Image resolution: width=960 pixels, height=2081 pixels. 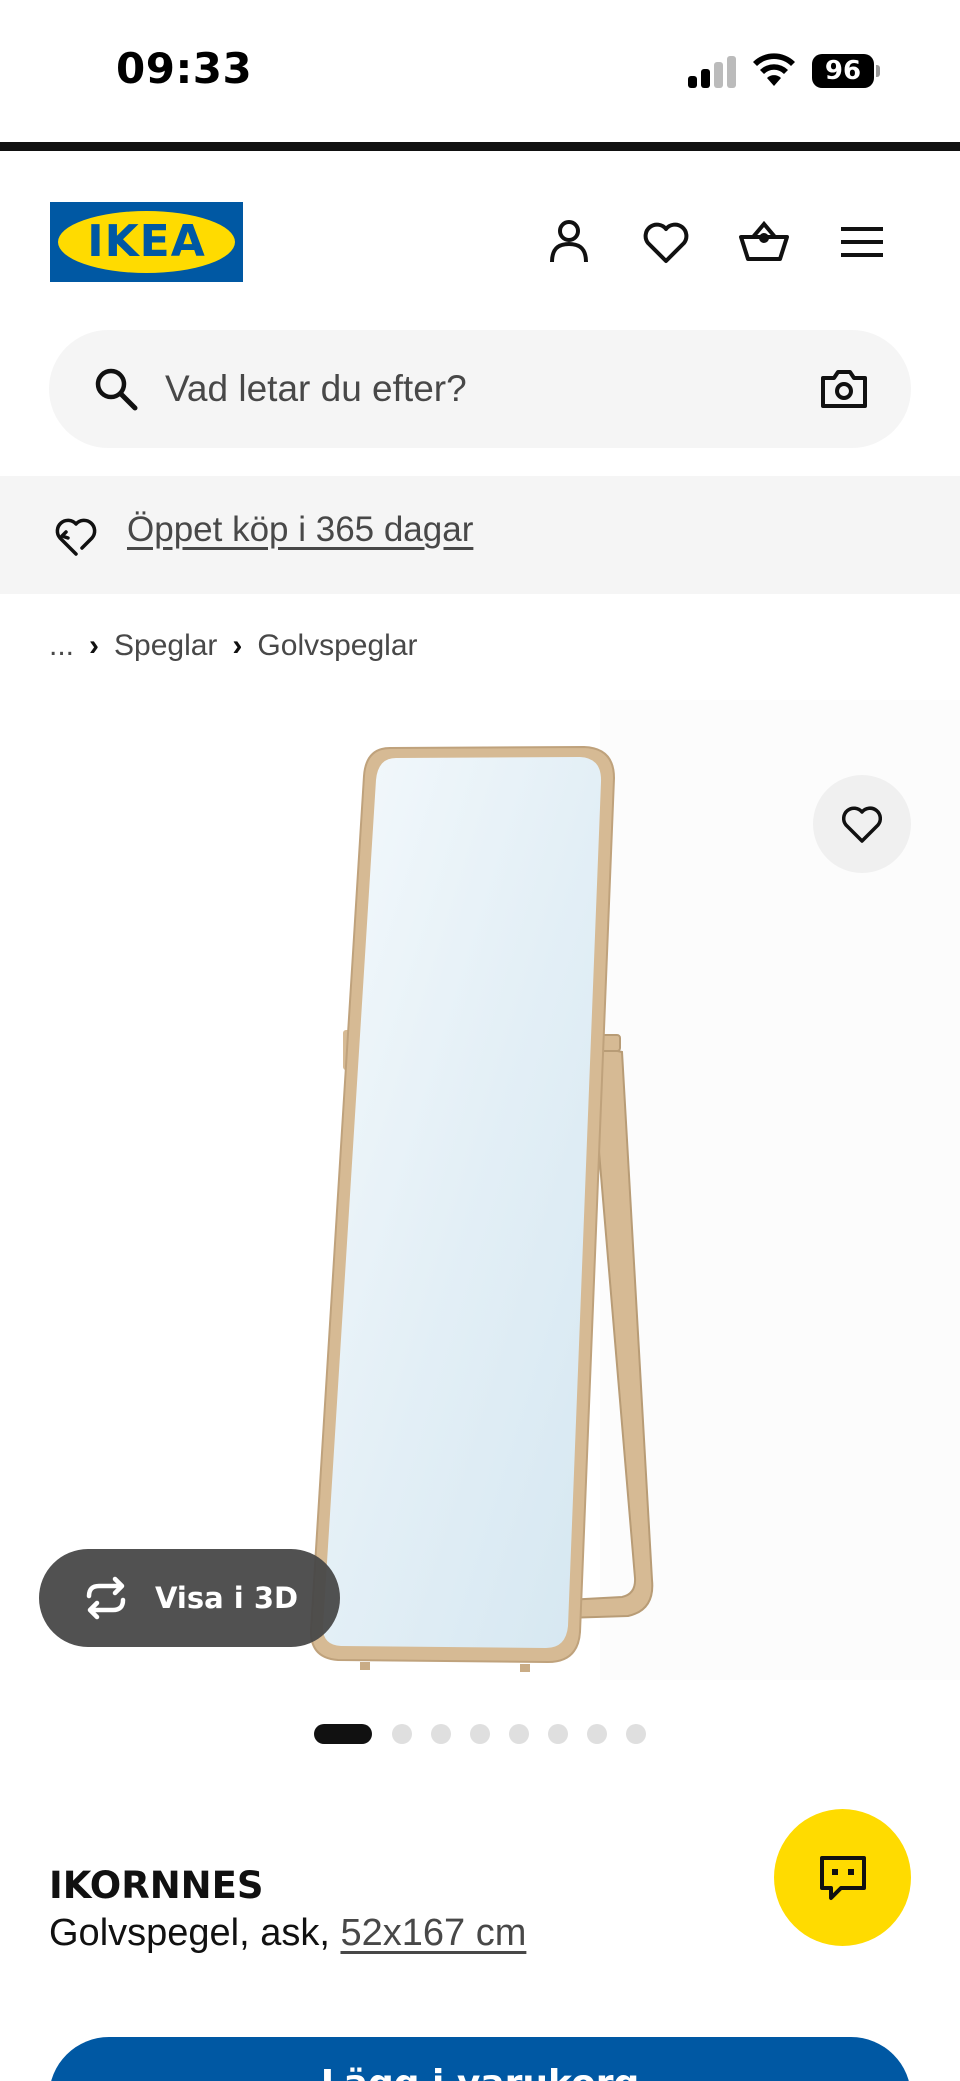 I want to click on product-size-link: 52x167 cm, so click(x=433, y=1933).